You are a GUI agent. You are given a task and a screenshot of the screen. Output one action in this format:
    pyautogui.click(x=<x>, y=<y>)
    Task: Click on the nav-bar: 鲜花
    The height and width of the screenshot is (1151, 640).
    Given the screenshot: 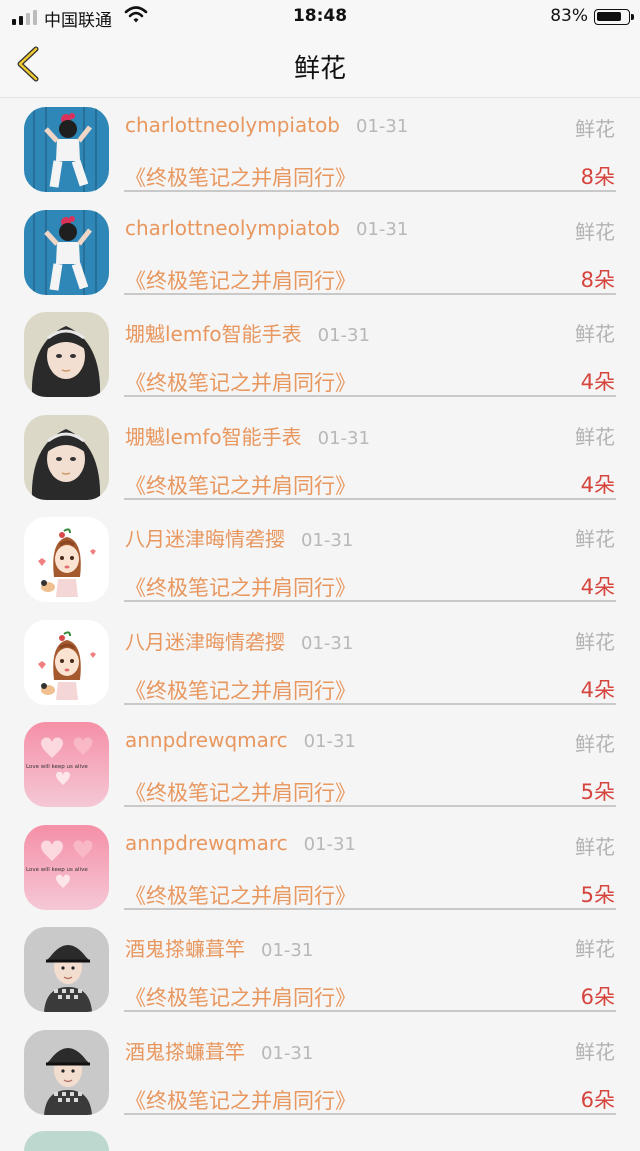 What is the action you would take?
    pyautogui.click(x=320, y=65)
    